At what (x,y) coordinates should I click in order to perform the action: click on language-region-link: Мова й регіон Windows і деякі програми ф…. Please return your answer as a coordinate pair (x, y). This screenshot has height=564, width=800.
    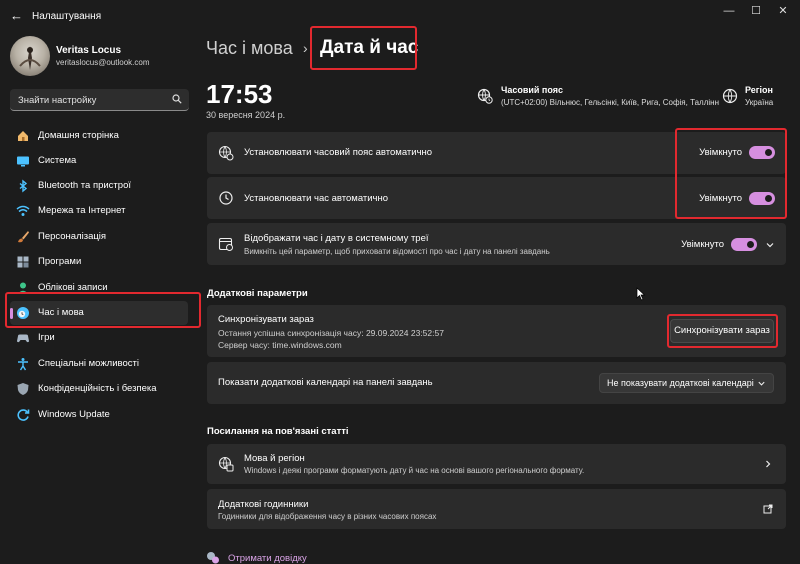
    Looking at the image, I should click on (496, 464).